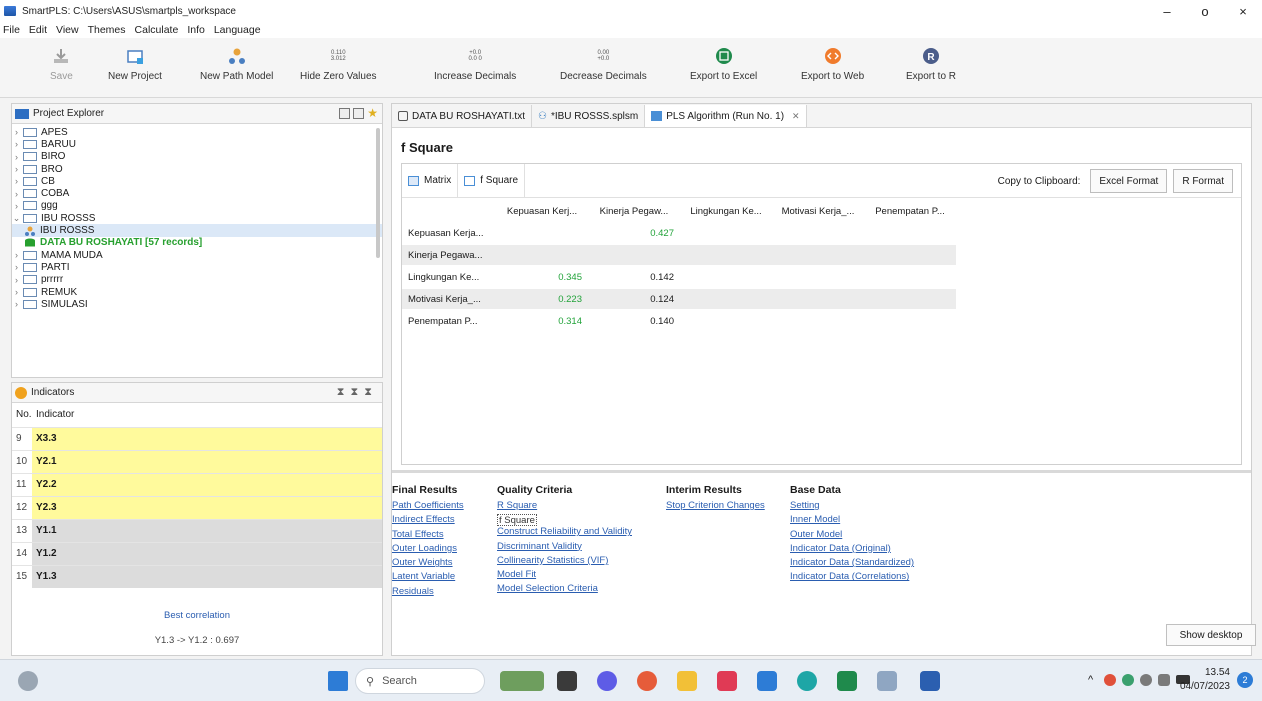  What do you see at coordinates (1203, 181) in the screenshot?
I see `r-format-button: R Format` at bounding box center [1203, 181].